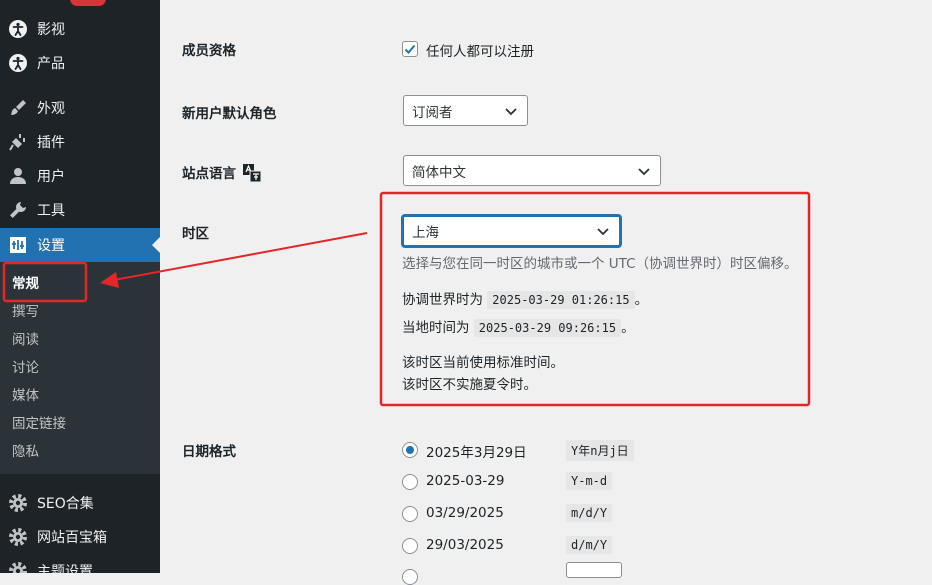 The height and width of the screenshot is (585, 932). Describe the element at coordinates (561, 300) in the screenshot. I see `utc-time-value: 2025-03-29 01:26:15` at that location.